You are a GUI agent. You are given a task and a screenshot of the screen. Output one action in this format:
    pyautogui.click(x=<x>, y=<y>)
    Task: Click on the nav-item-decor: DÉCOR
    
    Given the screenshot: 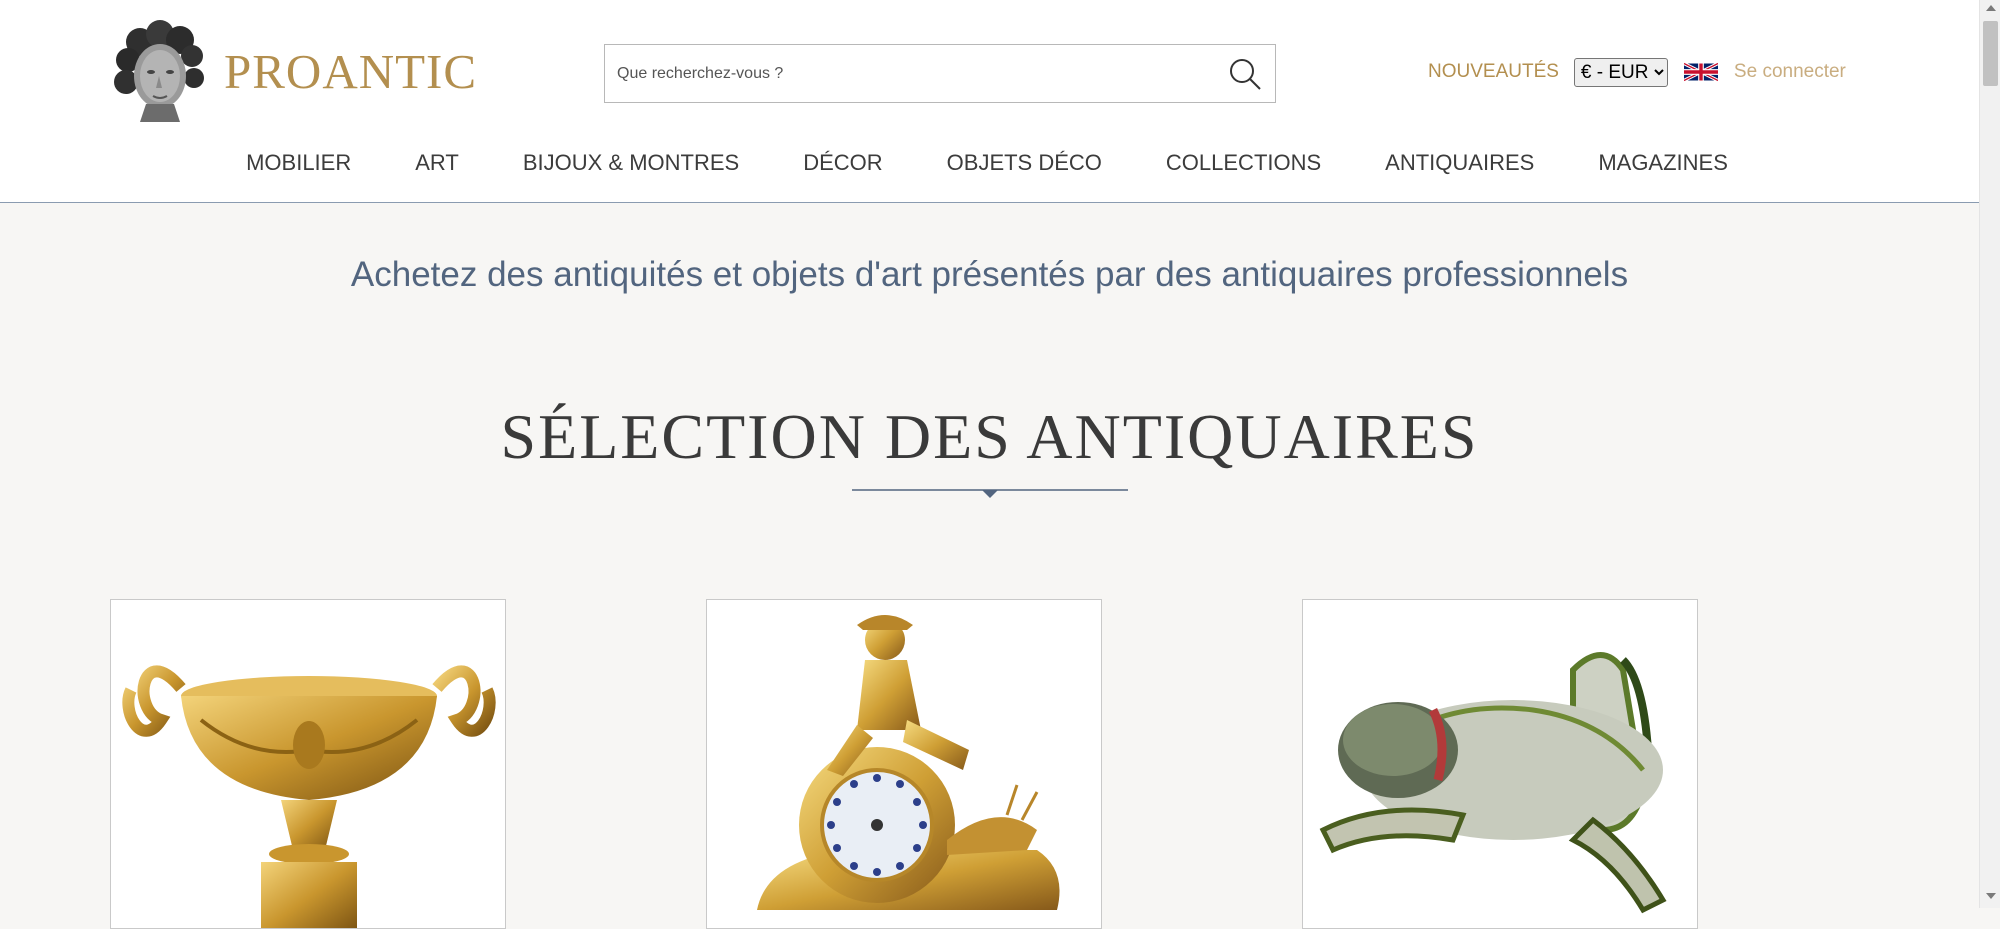 What is the action you would take?
    pyautogui.click(x=842, y=163)
    